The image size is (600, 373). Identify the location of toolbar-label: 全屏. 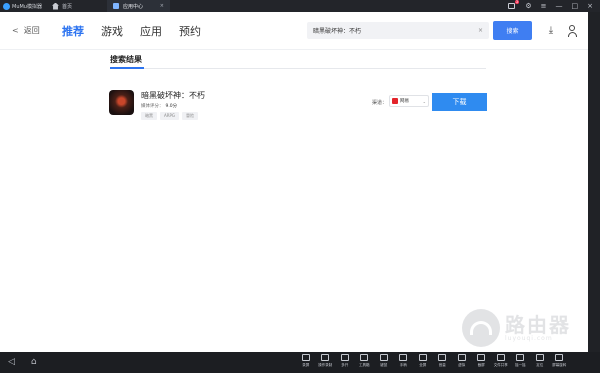
(423, 365).